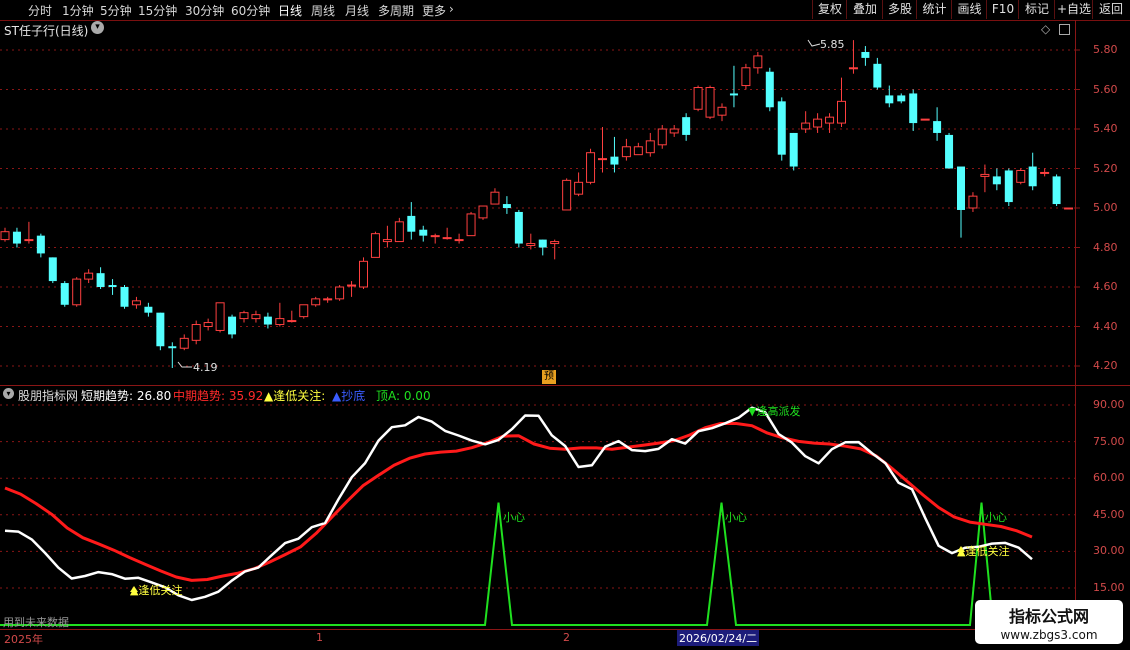 This screenshot has height=650, width=1130. What do you see at coordinates (1048, 616) in the screenshot?
I see `logo-title: 指标公式网` at bounding box center [1048, 616].